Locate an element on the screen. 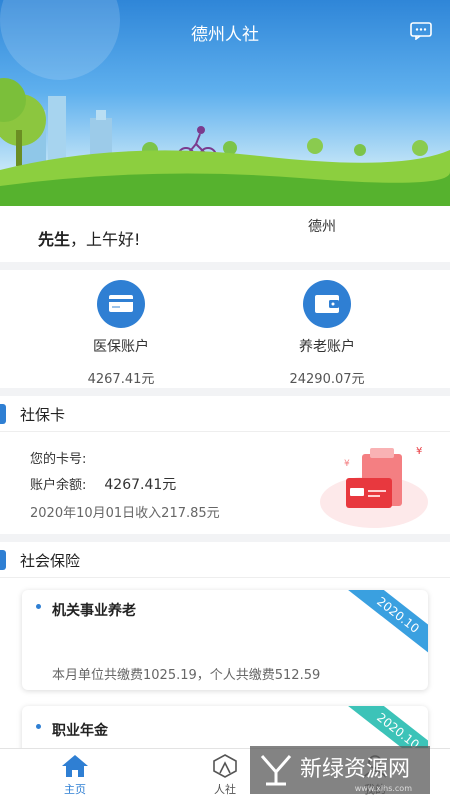 Image resolution: width=450 pixels, height=800 pixels. card-number-row: 您的卡号: is located at coordinates (58, 457).